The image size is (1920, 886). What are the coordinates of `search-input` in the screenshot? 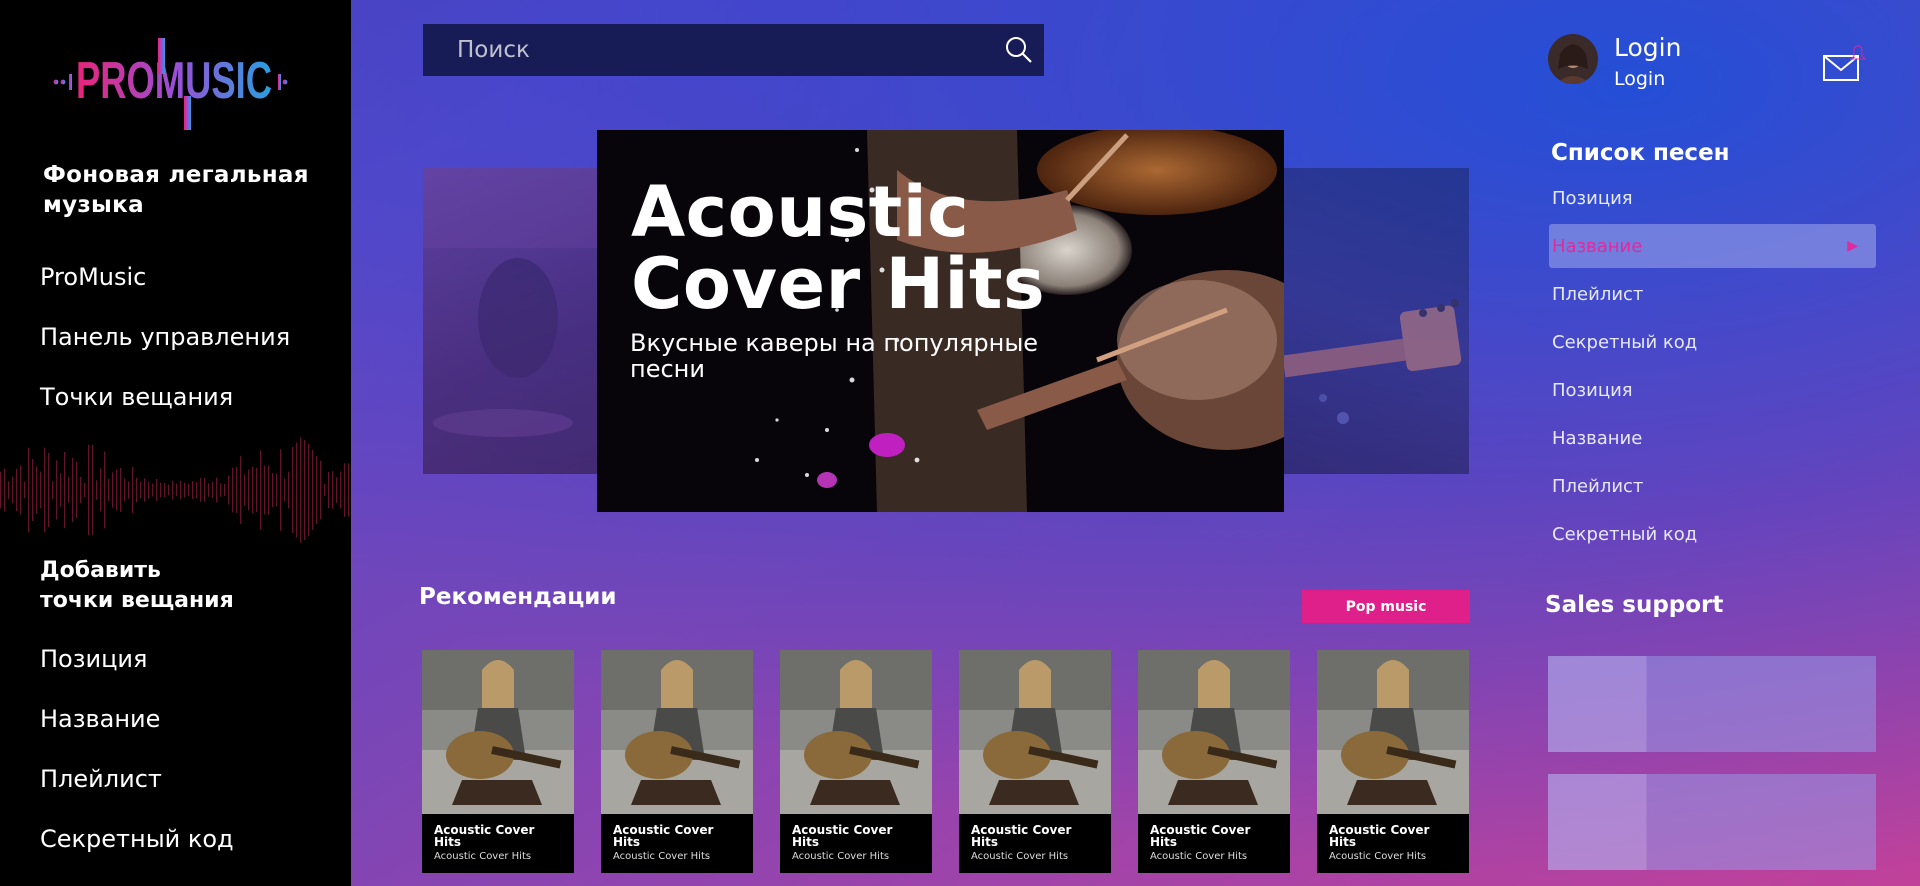 It's located at (708, 50).